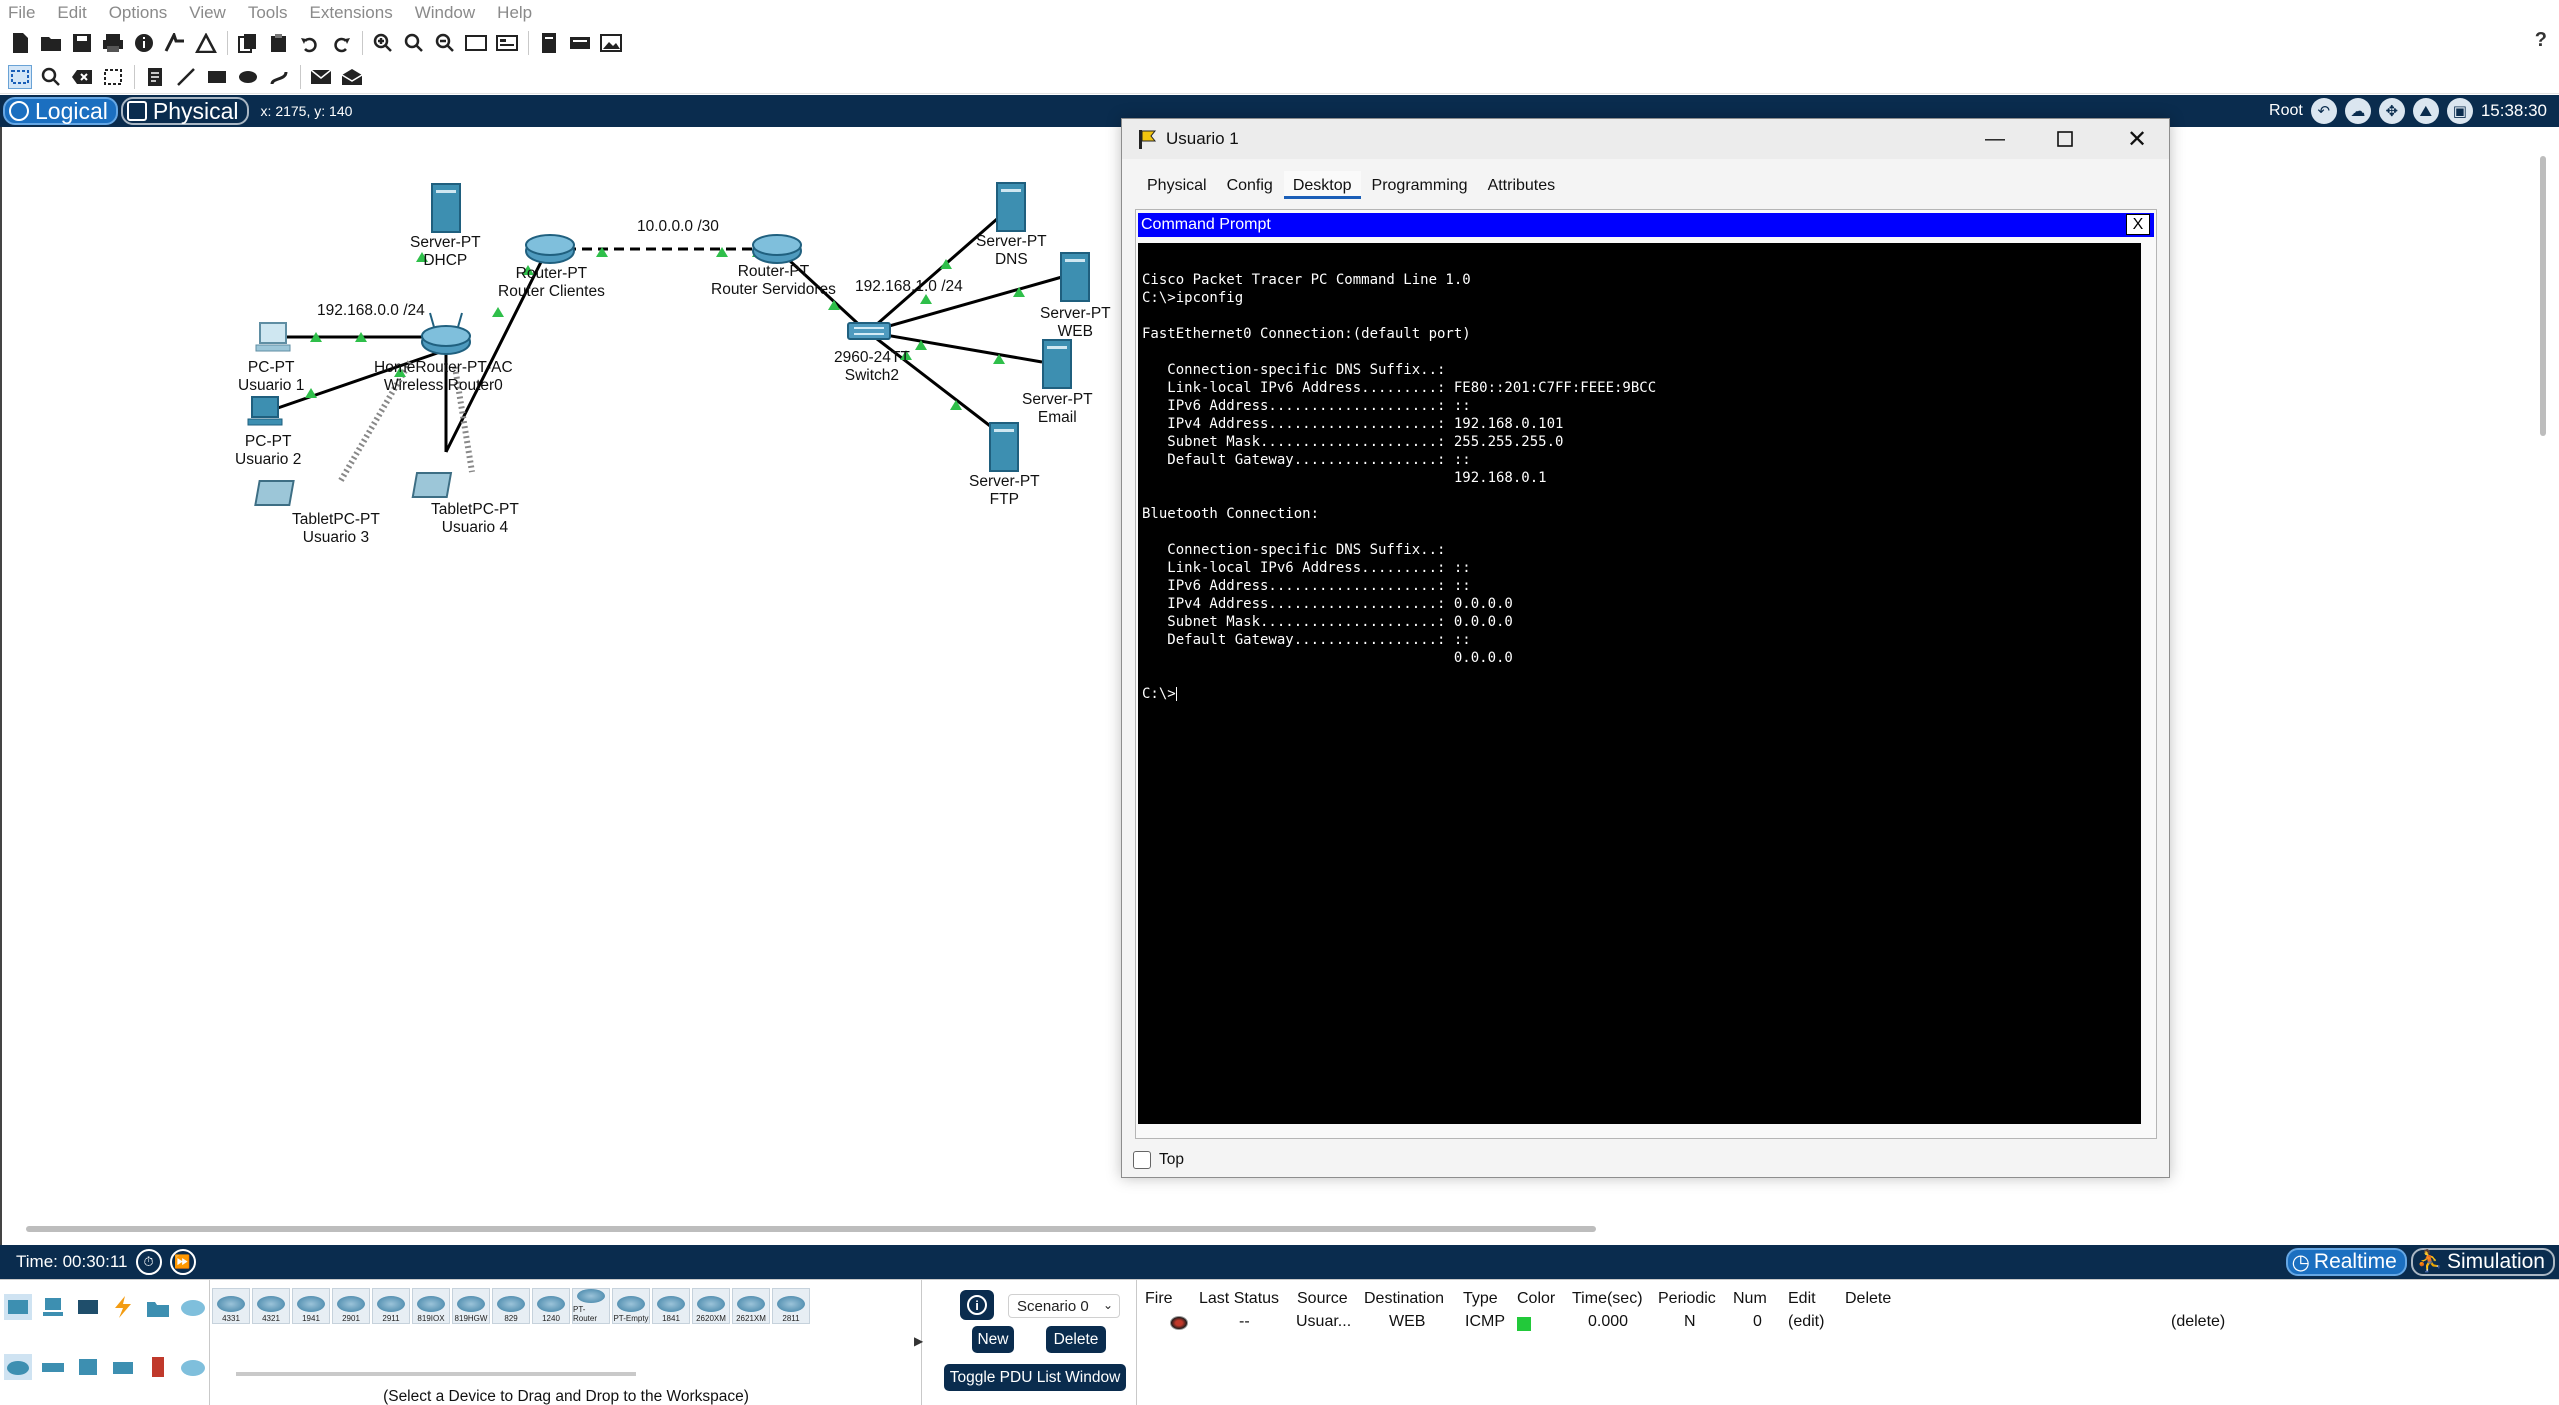 This screenshot has height=1405, width=2559. I want to click on power-cycle-icon: ⏱, so click(148, 1262).